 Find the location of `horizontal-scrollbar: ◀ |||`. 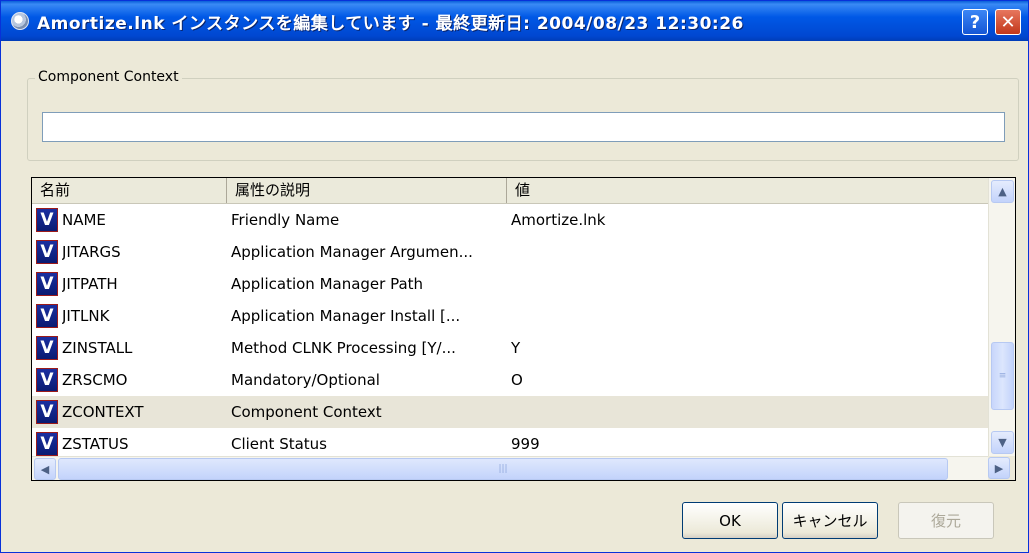

horizontal-scrollbar: ◀ ||| is located at coordinates (510, 468).